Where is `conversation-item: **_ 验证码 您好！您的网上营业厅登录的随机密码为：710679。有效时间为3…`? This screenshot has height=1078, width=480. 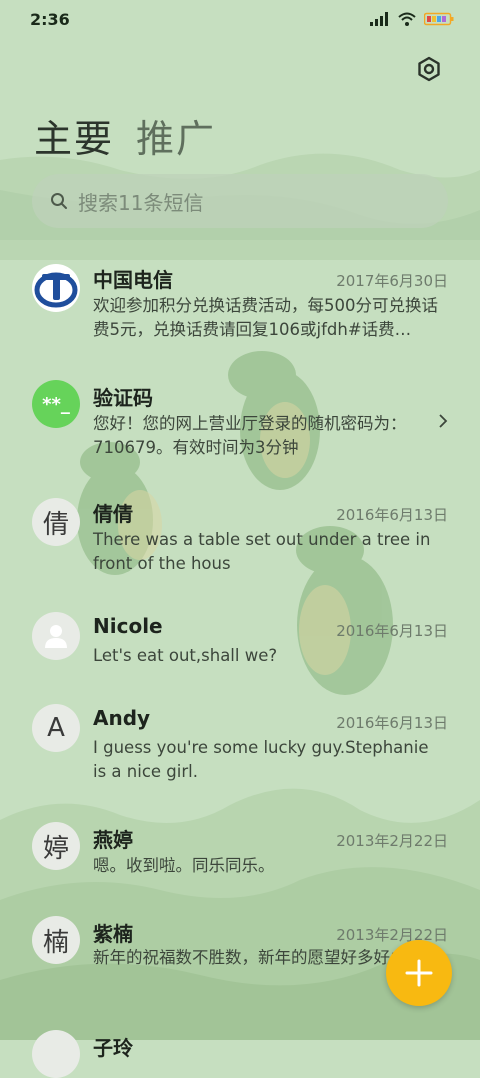
conversation-item: **_ 验证码 您好！您的网上营业厅登录的随机密码为：710679。有效时间为3… is located at coordinates (240, 427).